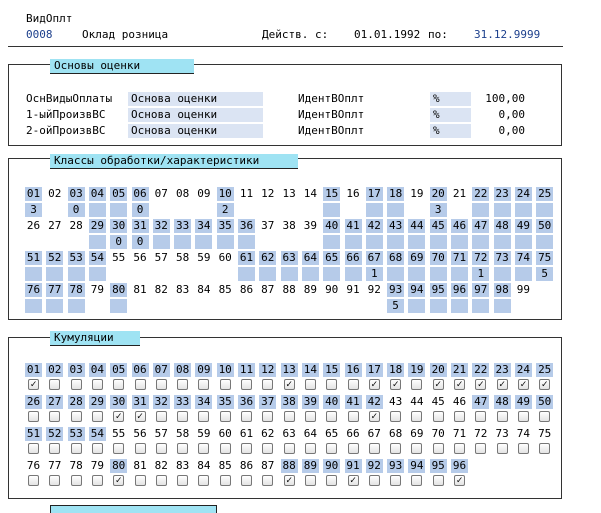  I want to click on processing-class-value: 5, so click(545, 274).